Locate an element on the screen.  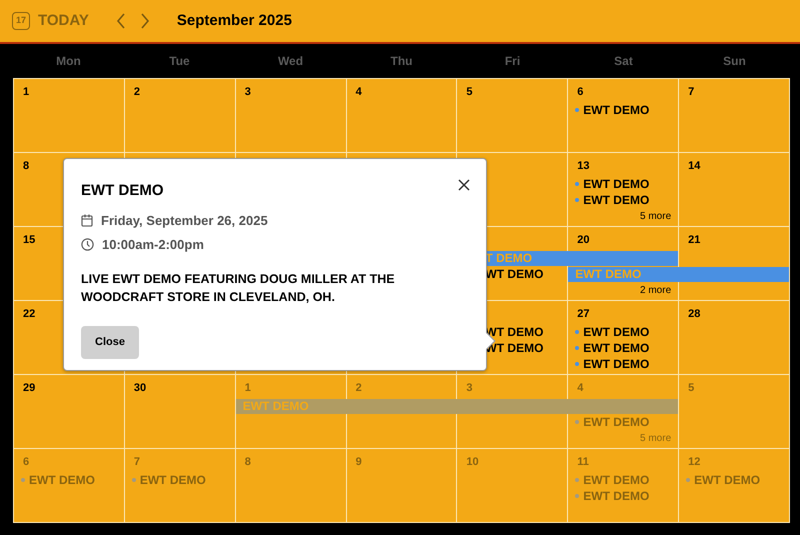
more-link: 2 more is located at coordinates (660, 290).